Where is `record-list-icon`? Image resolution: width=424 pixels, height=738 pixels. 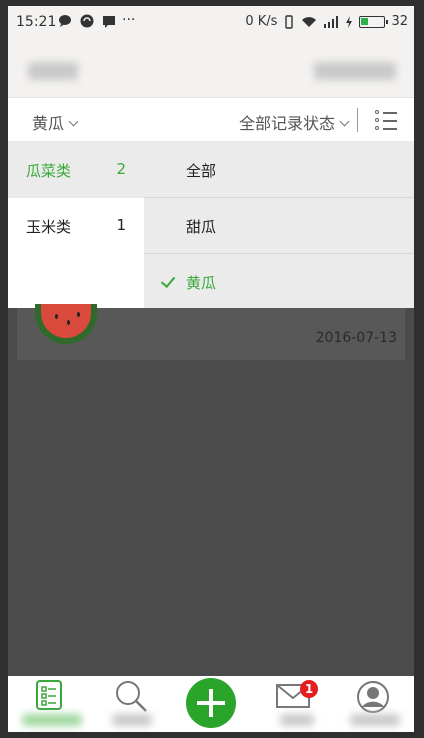
record-list-icon is located at coordinates (49, 695).